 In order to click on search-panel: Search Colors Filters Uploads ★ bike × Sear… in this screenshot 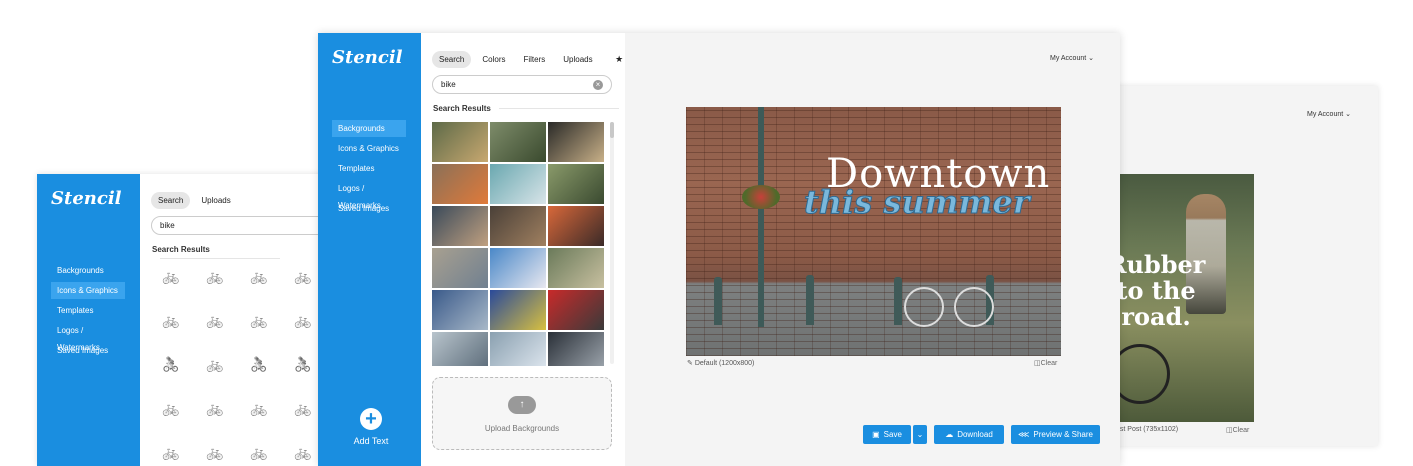, I will do `click(523, 249)`.